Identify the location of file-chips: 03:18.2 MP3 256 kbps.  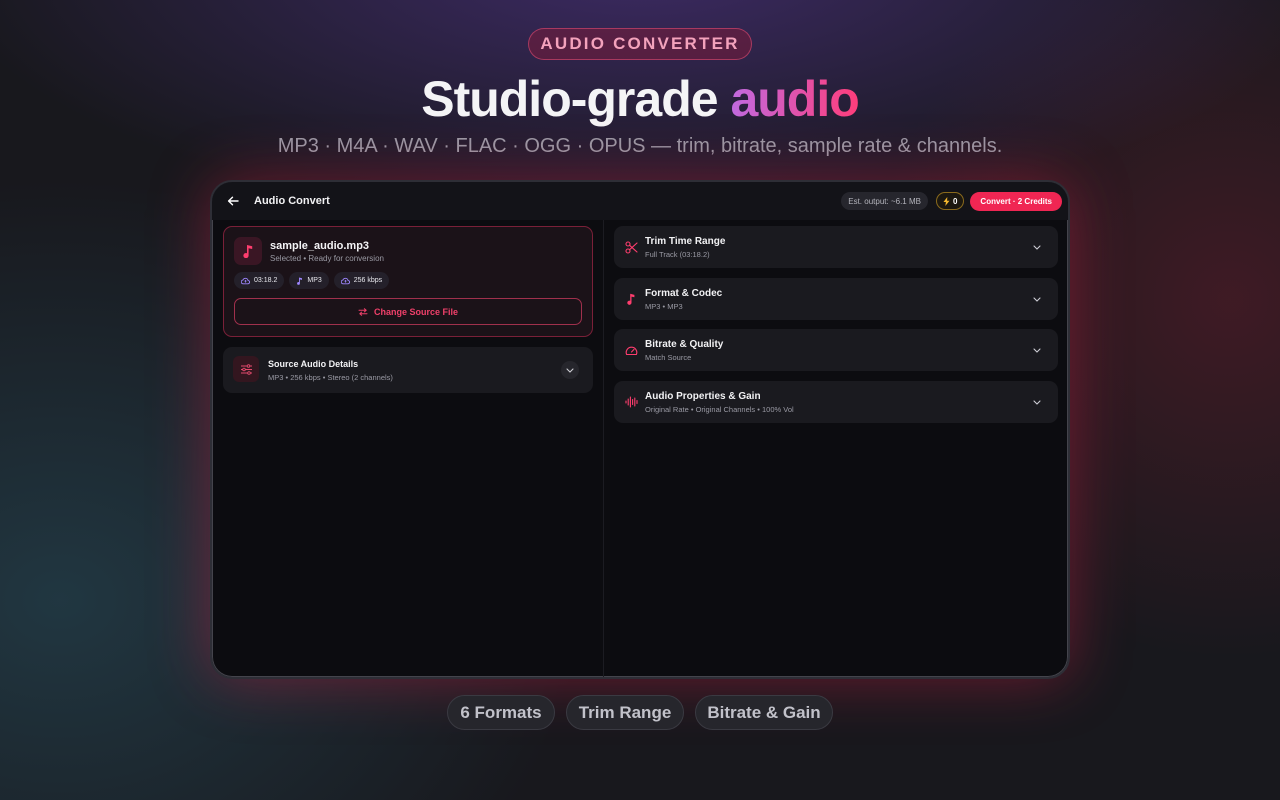
(312, 280).